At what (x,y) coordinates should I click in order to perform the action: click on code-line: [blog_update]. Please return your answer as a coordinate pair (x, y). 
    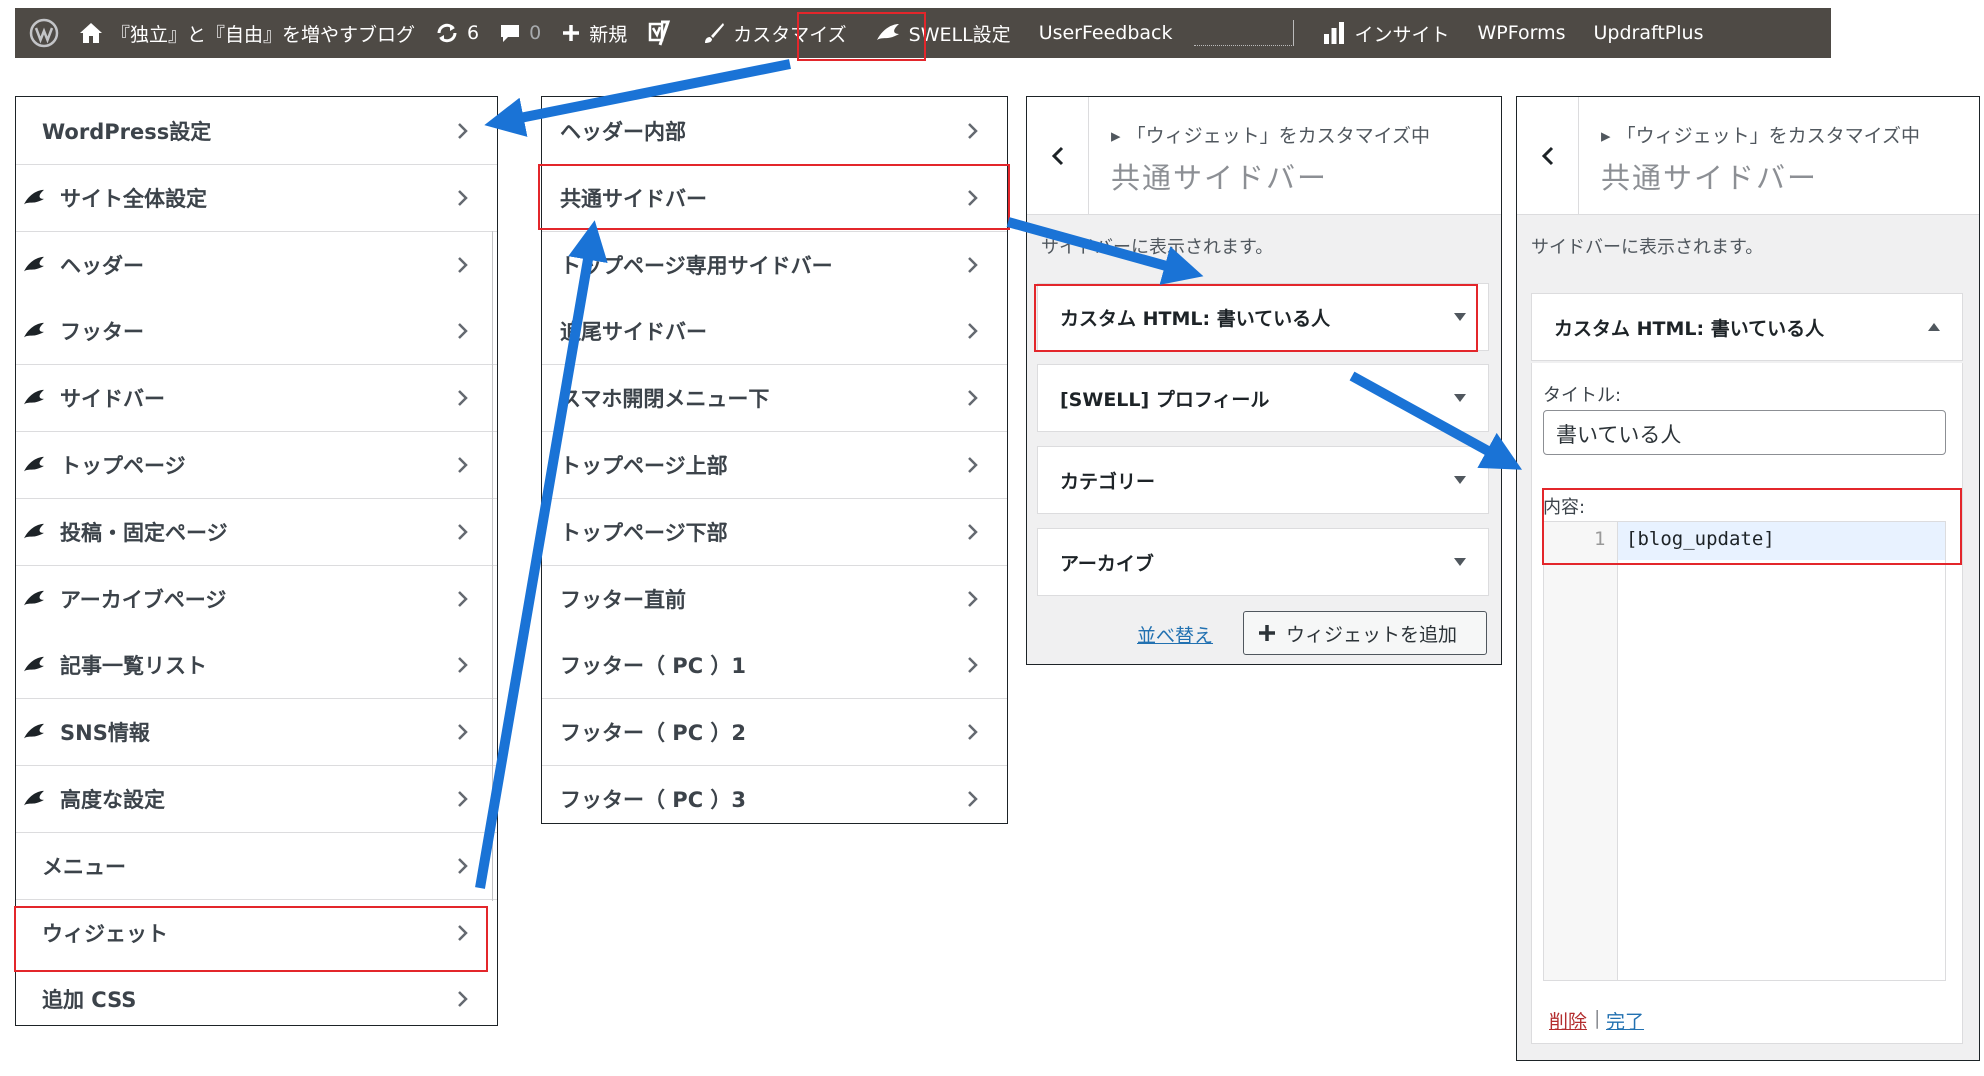
    Looking at the image, I should click on (1700, 539).